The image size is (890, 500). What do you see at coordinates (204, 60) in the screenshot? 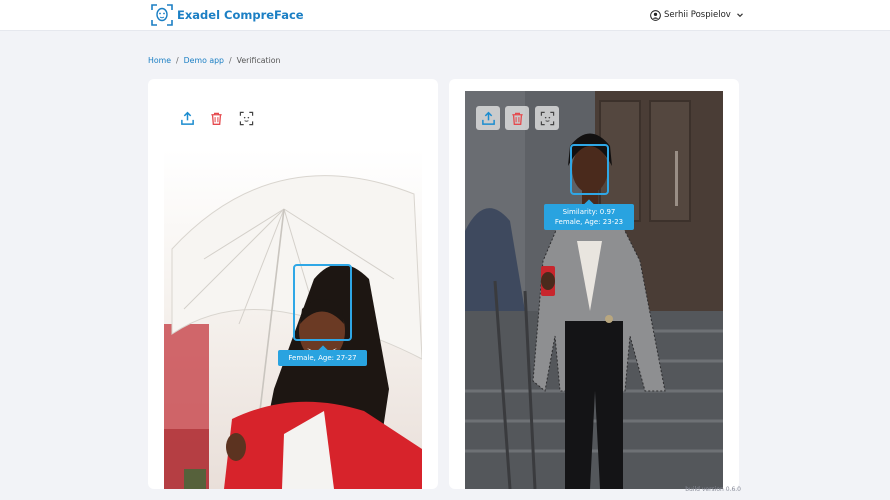
I see `breadcrumb-demo-app: Demo app` at bounding box center [204, 60].